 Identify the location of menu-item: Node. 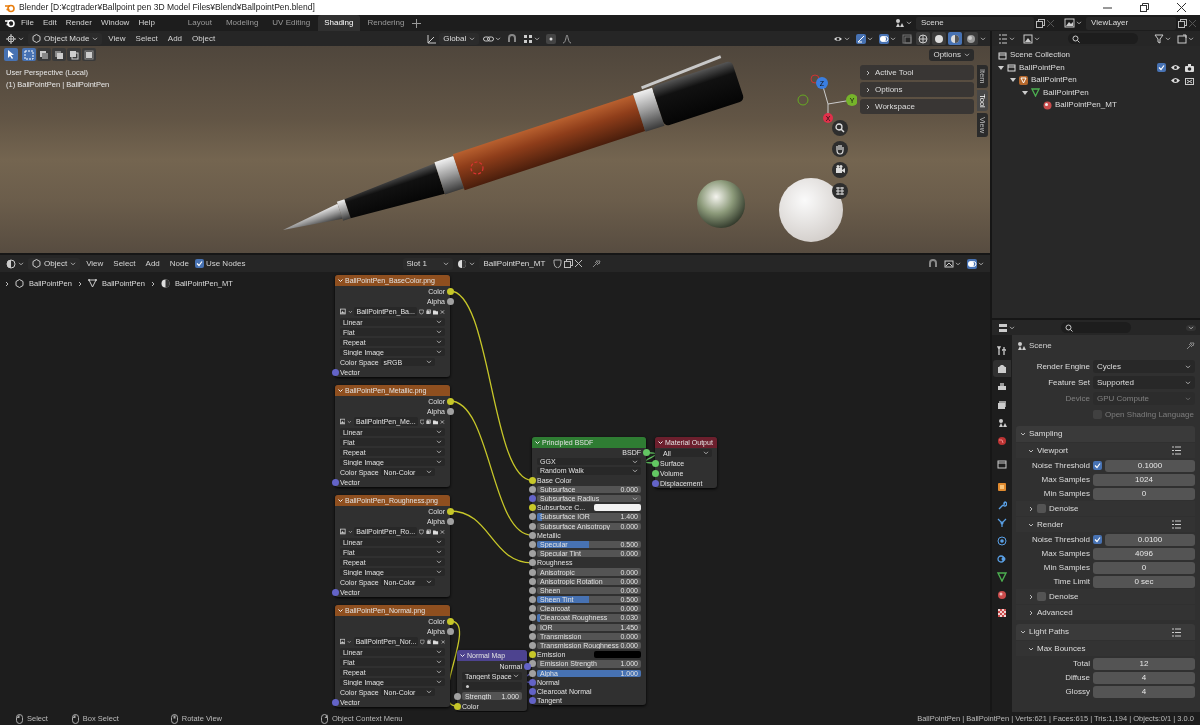
(179, 263).